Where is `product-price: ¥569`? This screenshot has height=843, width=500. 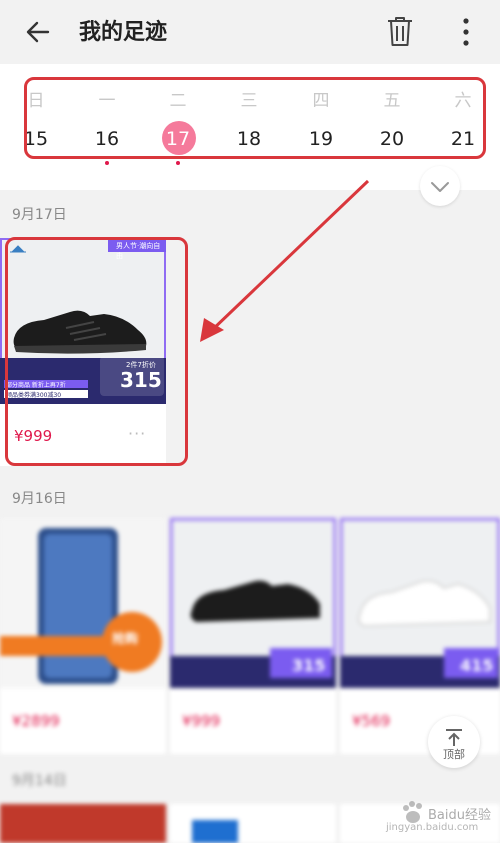 product-price: ¥569 is located at coordinates (371, 721).